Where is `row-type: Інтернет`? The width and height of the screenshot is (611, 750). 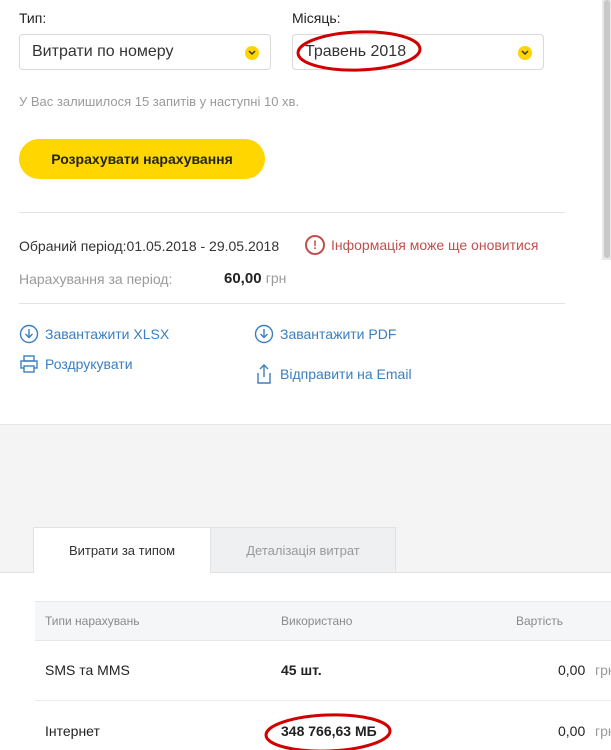 row-type: Інтернет is located at coordinates (72, 731).